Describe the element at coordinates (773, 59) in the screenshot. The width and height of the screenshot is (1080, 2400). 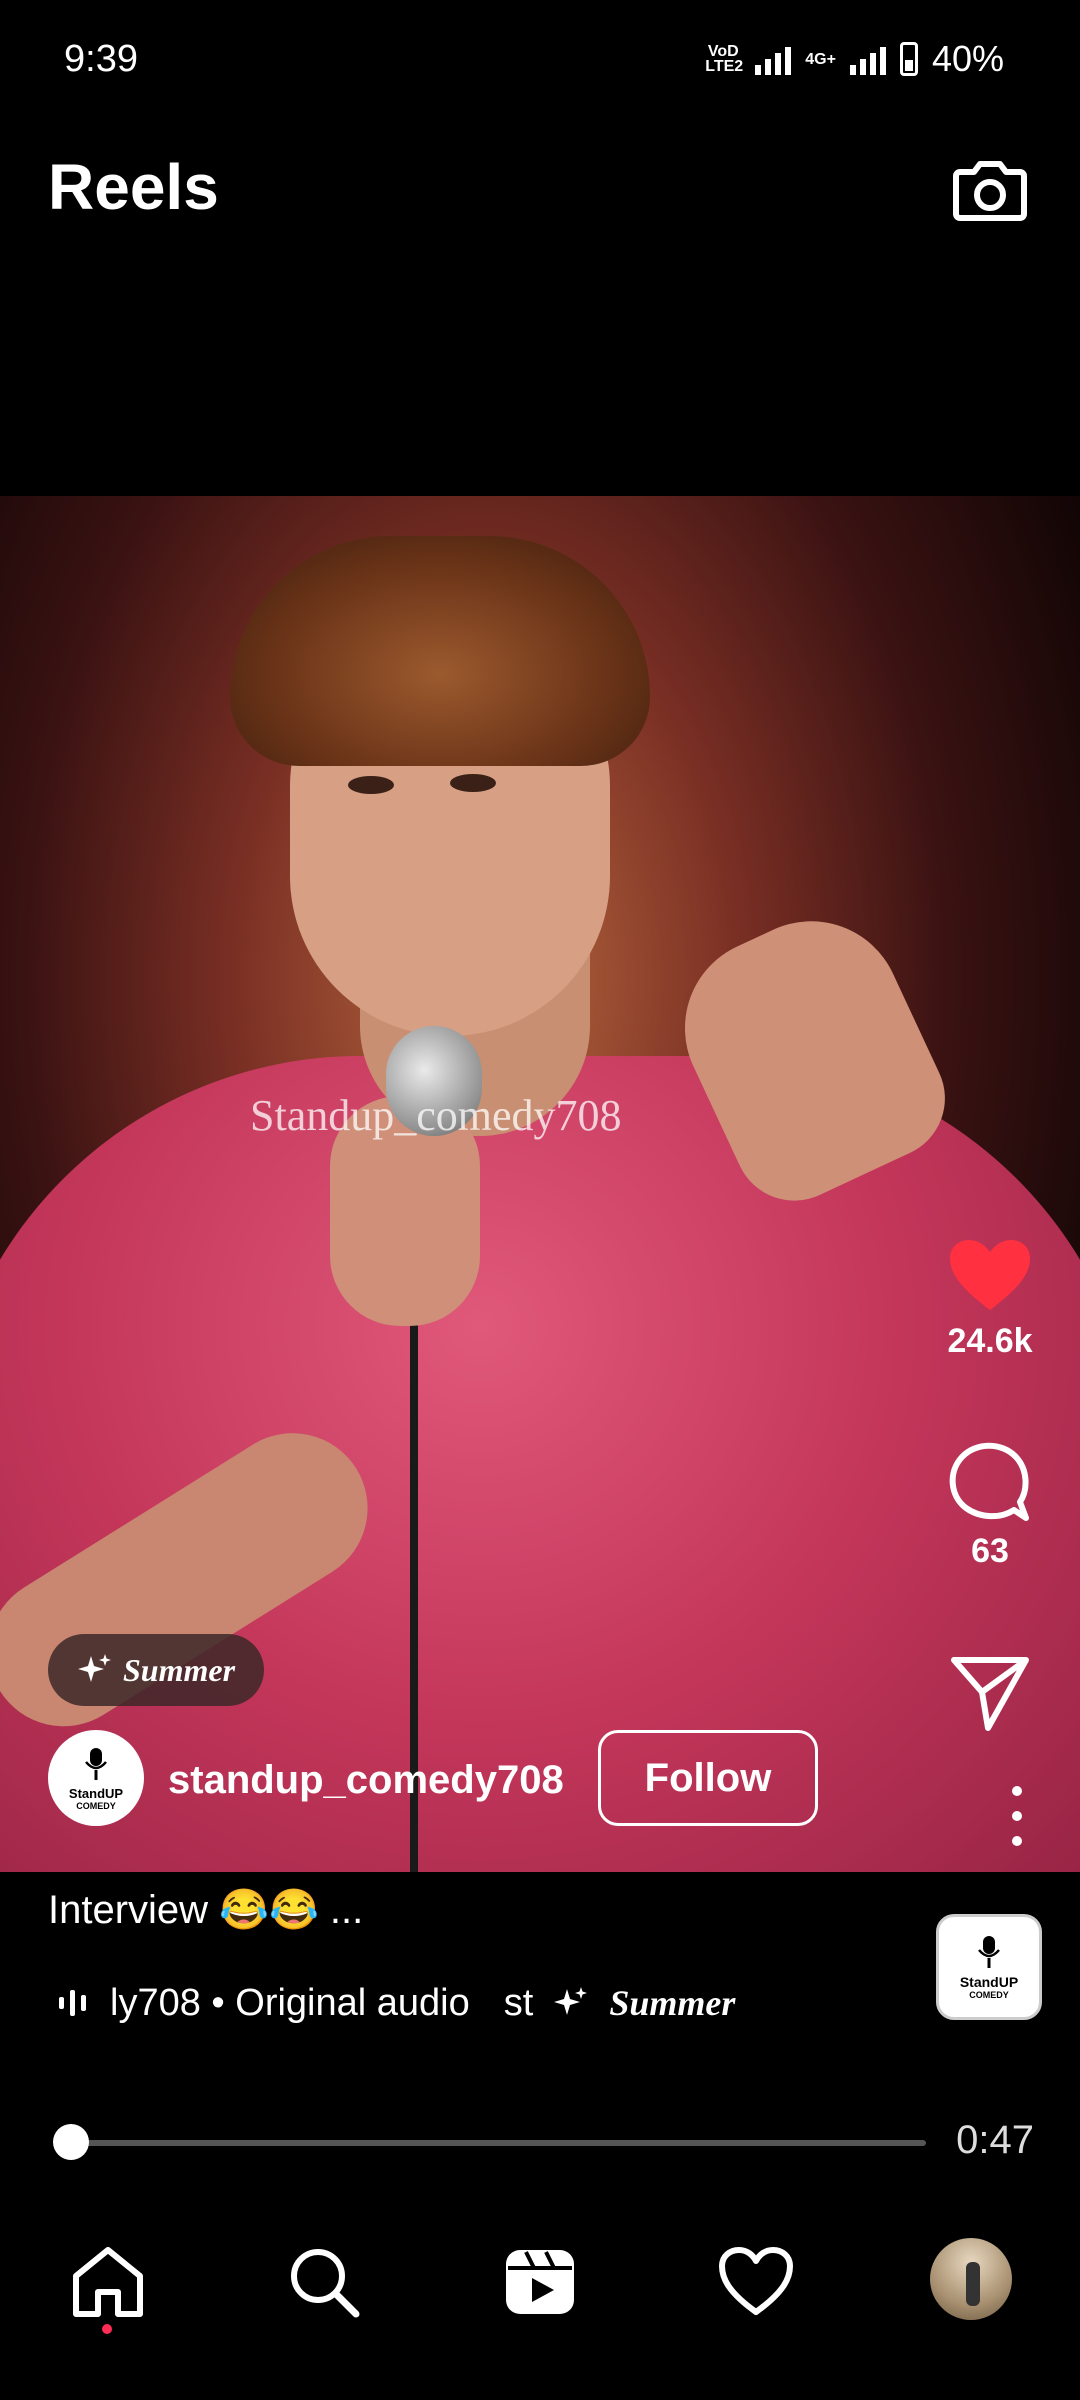
I see `signal-icon` at that location.